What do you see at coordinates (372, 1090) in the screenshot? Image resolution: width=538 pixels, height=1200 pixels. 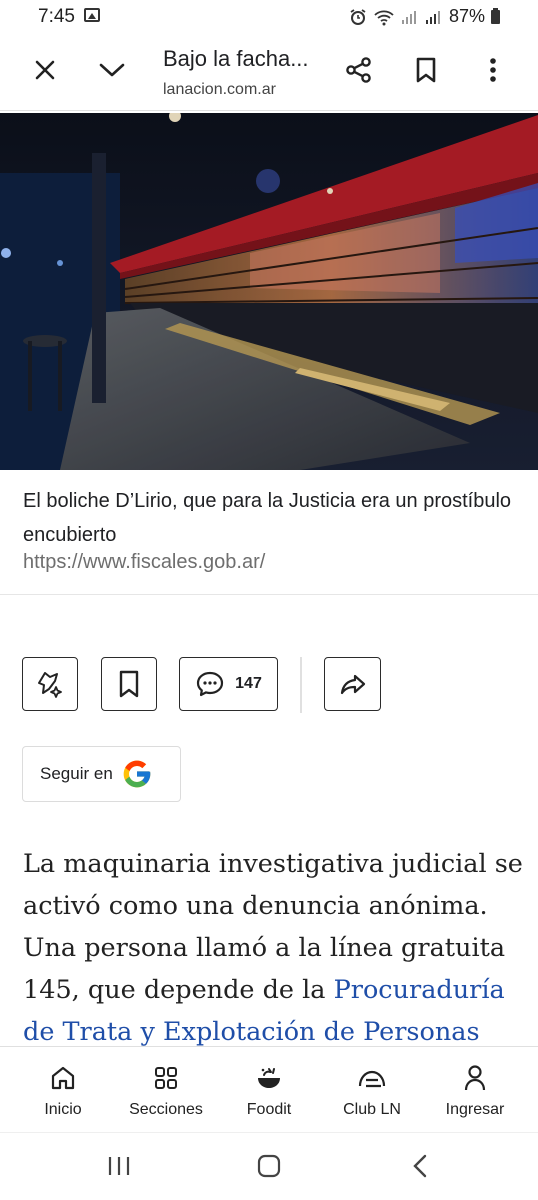 I see `nav-item-club-ln: Club LN` at bounding box center [372, 1090].